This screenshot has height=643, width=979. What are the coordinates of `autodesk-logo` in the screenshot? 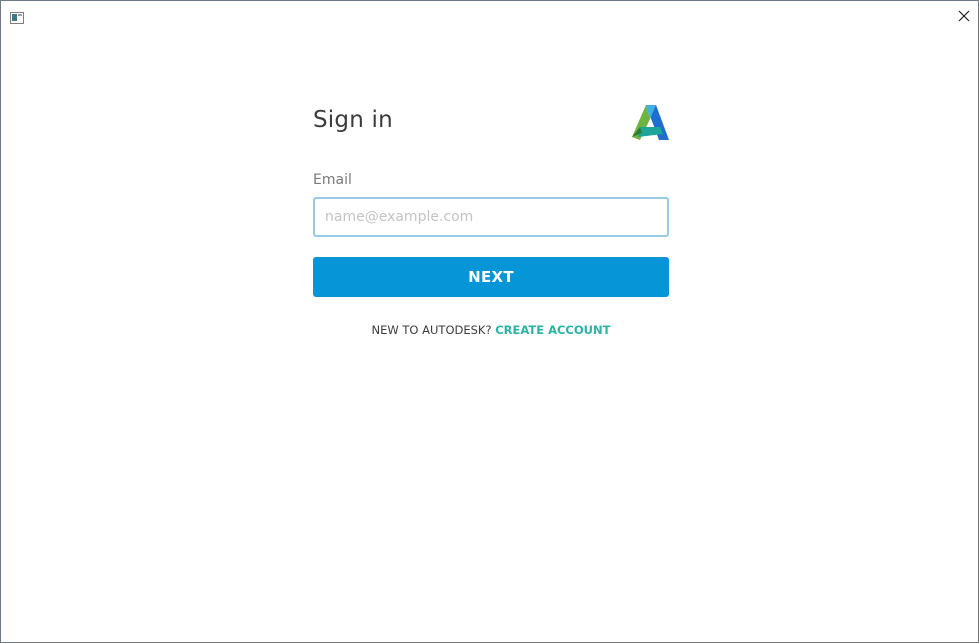 It's located at (650, 121).